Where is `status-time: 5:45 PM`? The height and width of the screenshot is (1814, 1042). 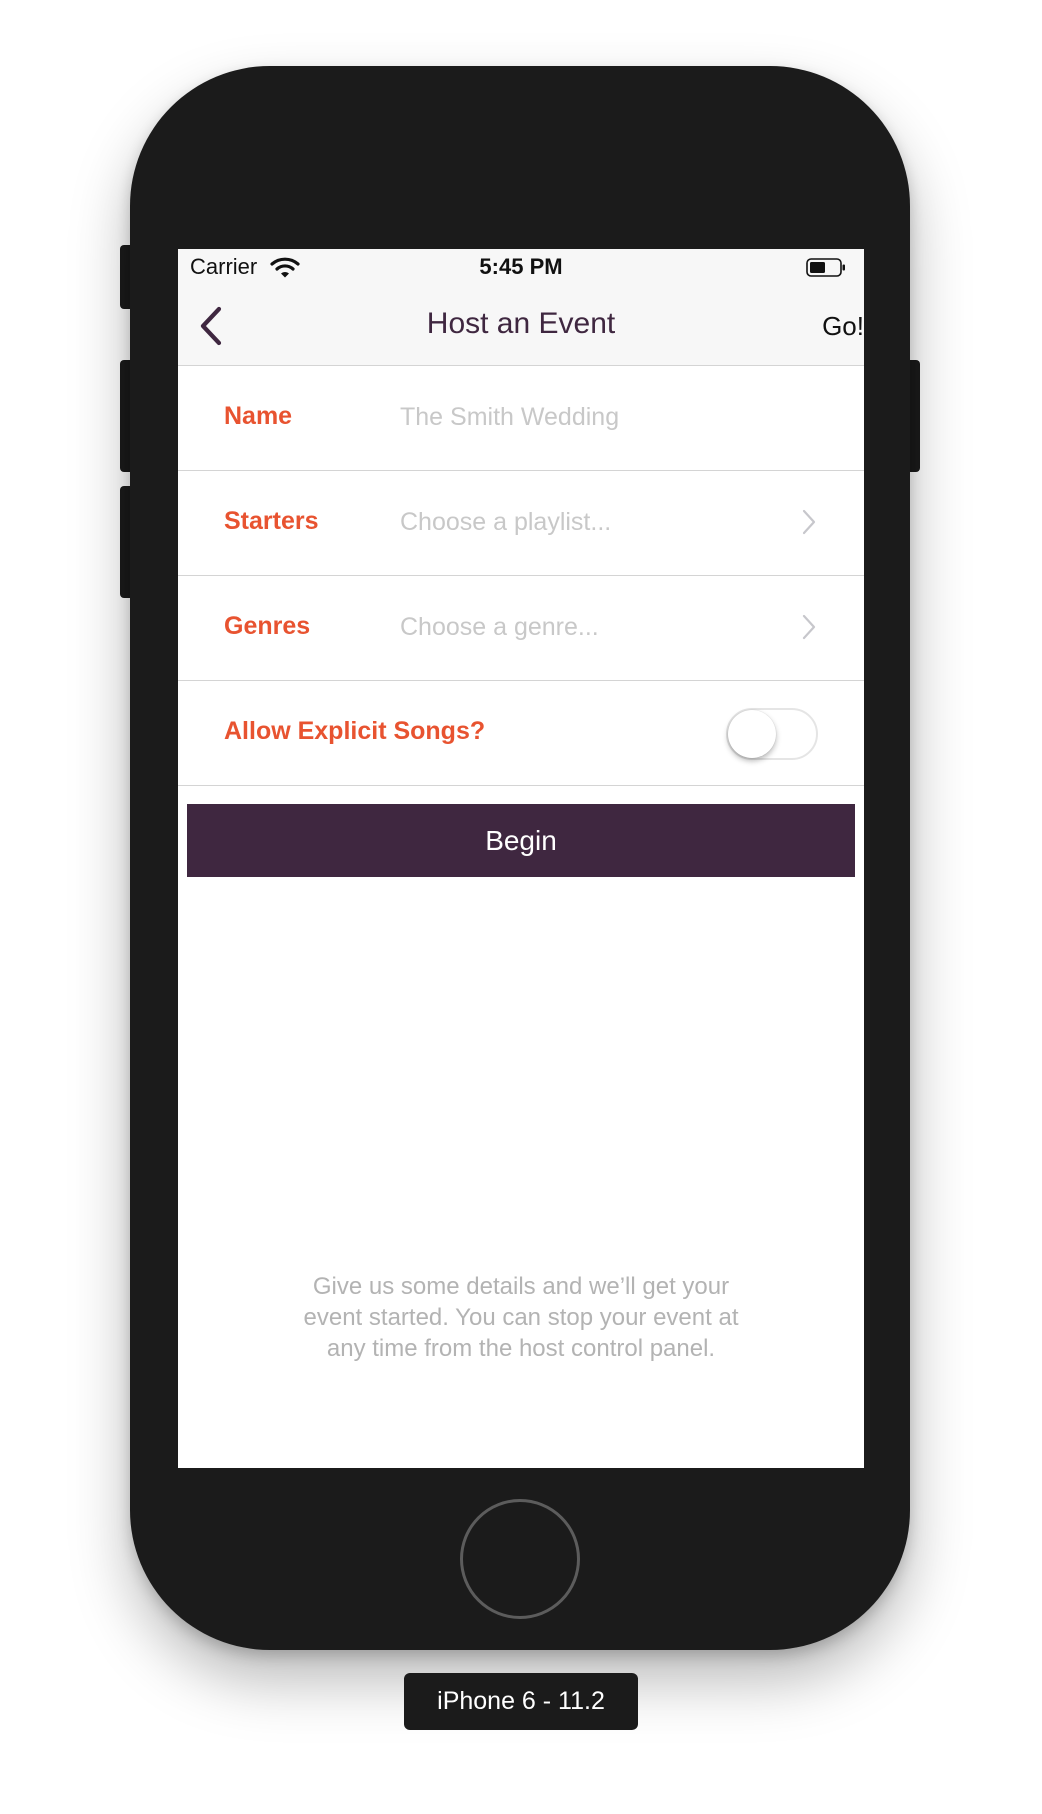
status-time: 5:45 PM is located at coordinates (521, 266).